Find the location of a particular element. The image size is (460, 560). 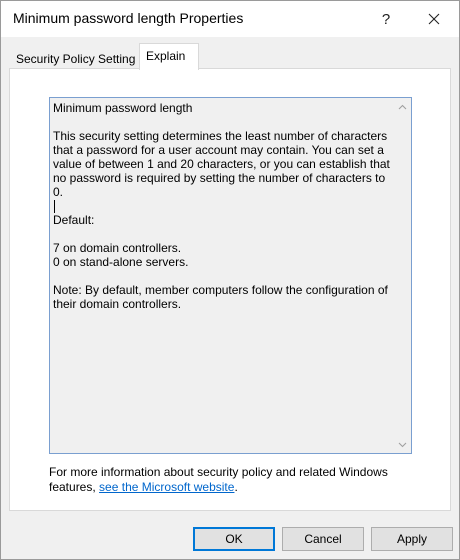

default-label: Default: is located at coordinates (74, 220).